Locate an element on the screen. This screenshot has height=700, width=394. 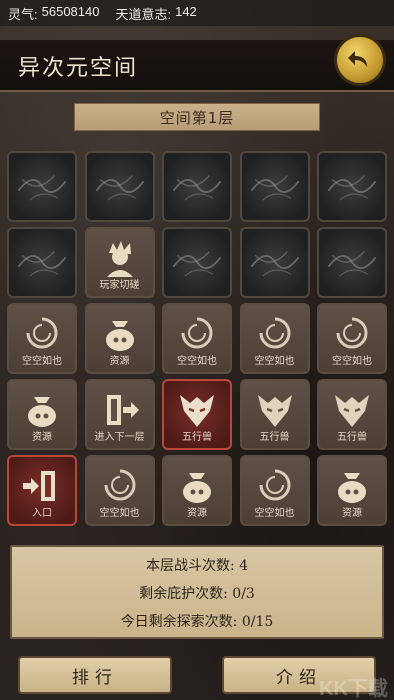
door-arrow-icon is located at coordinates (122, 410).